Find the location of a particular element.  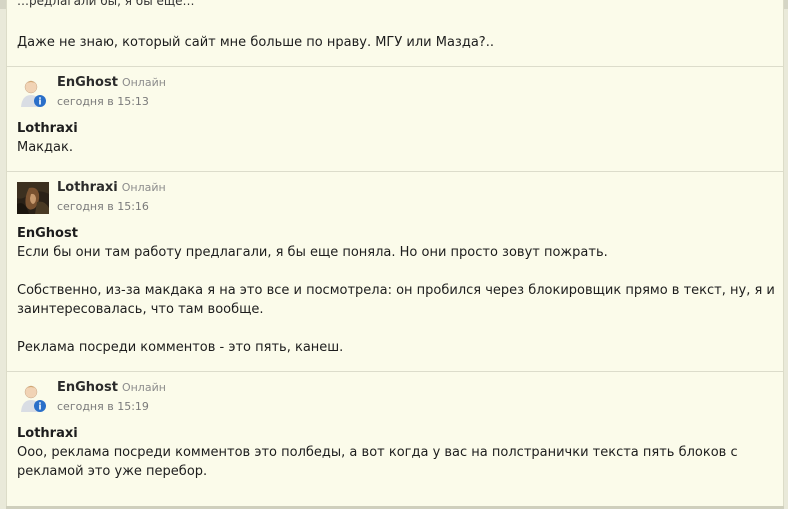

comment-body: Lothraxi Макдак. is located at coordinates (397, 138).